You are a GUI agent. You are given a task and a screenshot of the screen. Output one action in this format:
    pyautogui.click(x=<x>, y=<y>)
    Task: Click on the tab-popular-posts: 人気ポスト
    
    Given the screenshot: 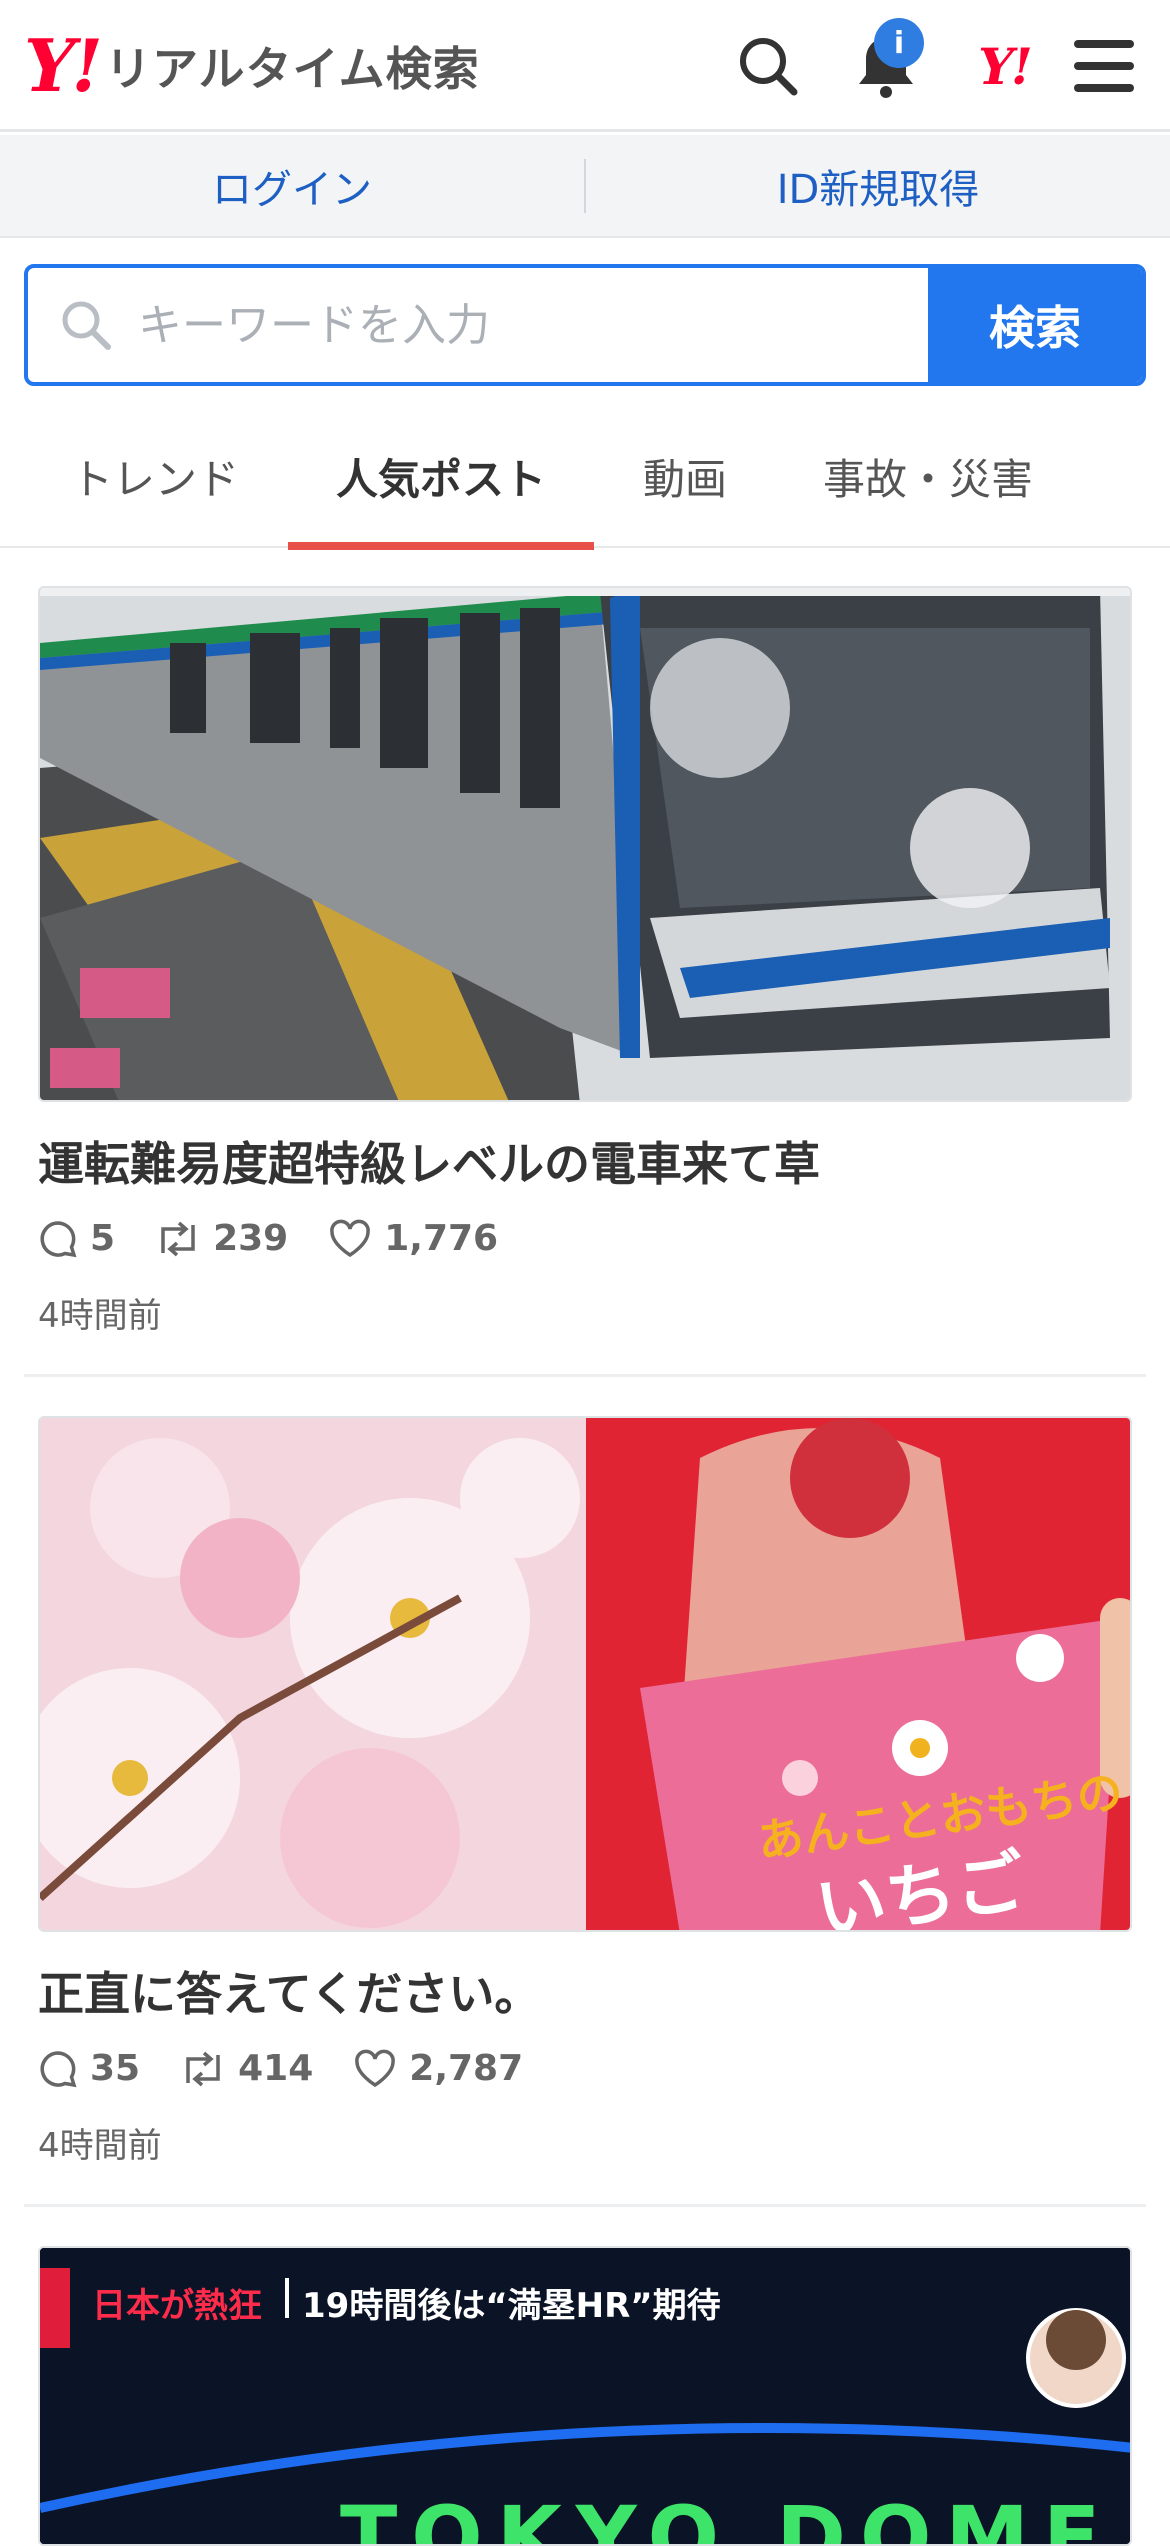 What is the action you would take?
    pyautogui.click(x=441, y=477)
    